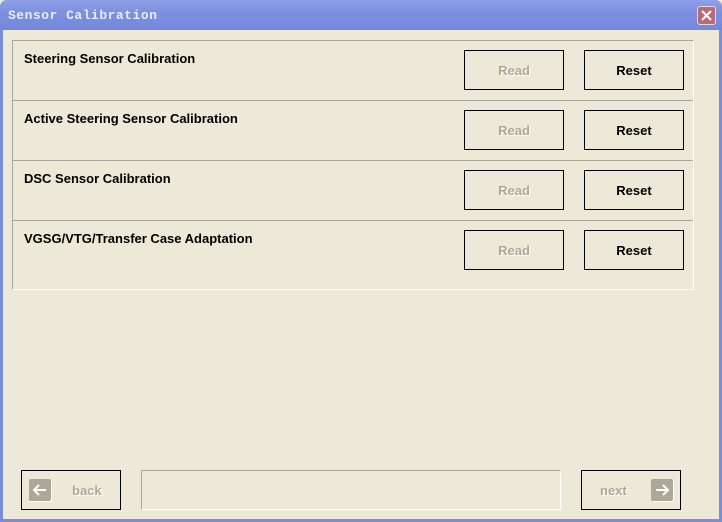 This screenshot has height=522, width=722. Describe the element at coordinates (40, 490) in the screenshot. I see `arrow-left-icon` at that location.